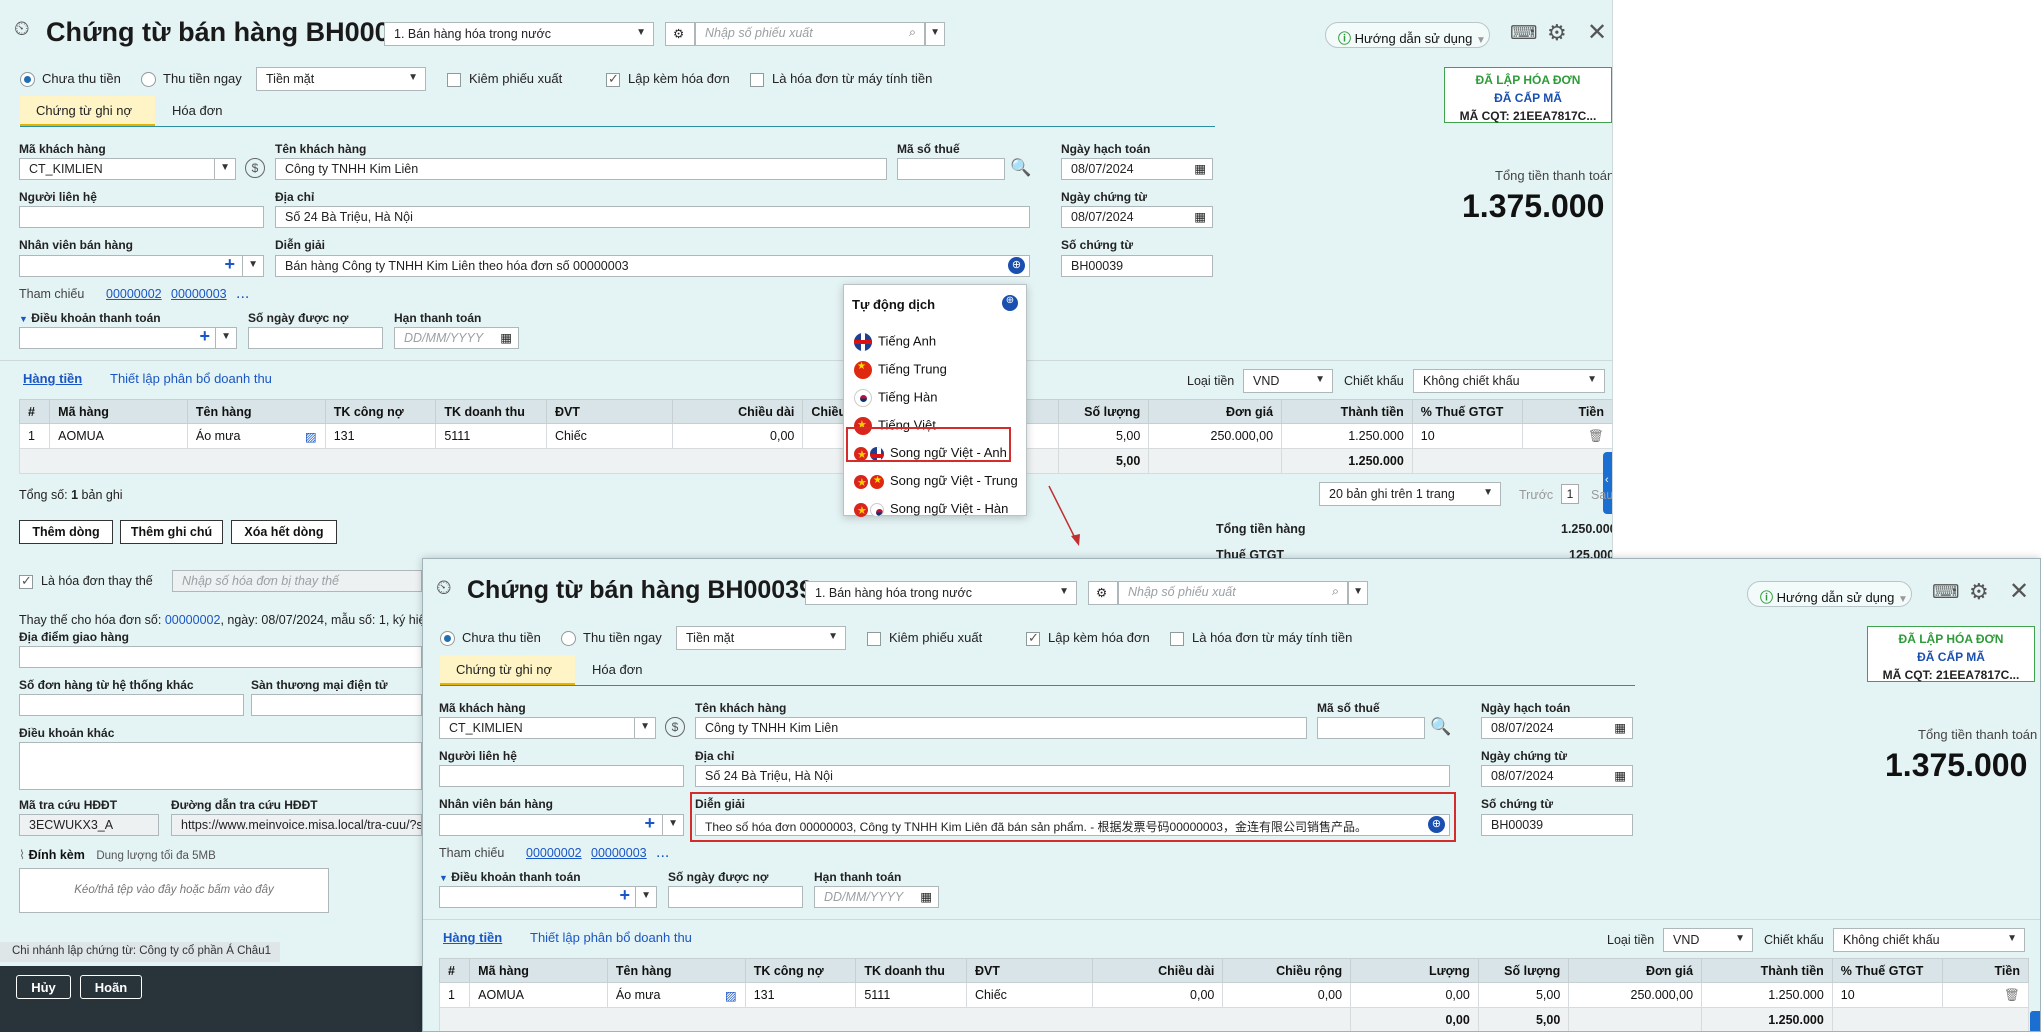  I want to click on discount-select: Không chiết khấu ▼, so click(1509, 381).